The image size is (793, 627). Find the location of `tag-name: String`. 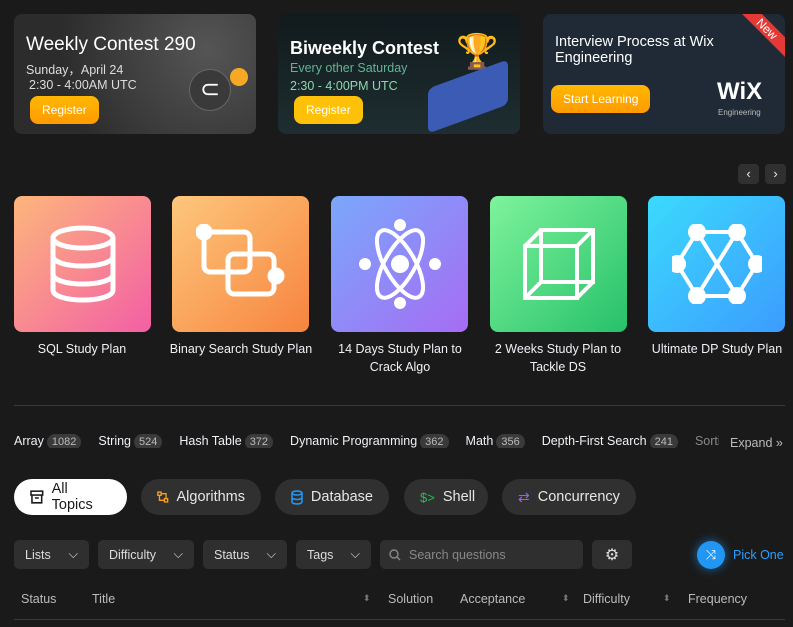

tag-name: String is located at coordinates (115, 441).